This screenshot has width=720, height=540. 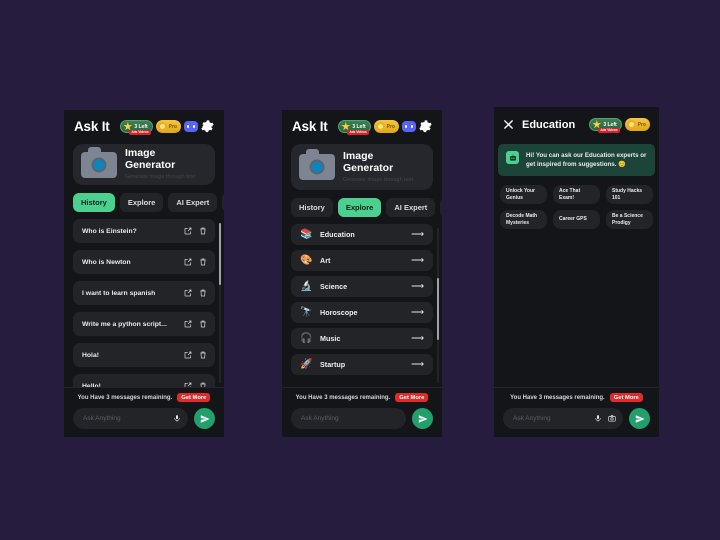 What do you see at coordinates (362, 260) in the screenshot?
I see `list-item: 🎨 Art ⟶` at bounding box center [362, 260].